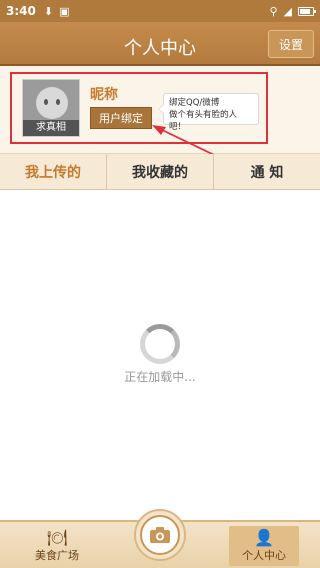 The width and height of the screenshot is (320, 568). I want to click on tab-favorites: 我收藏的, so click(159, 171).